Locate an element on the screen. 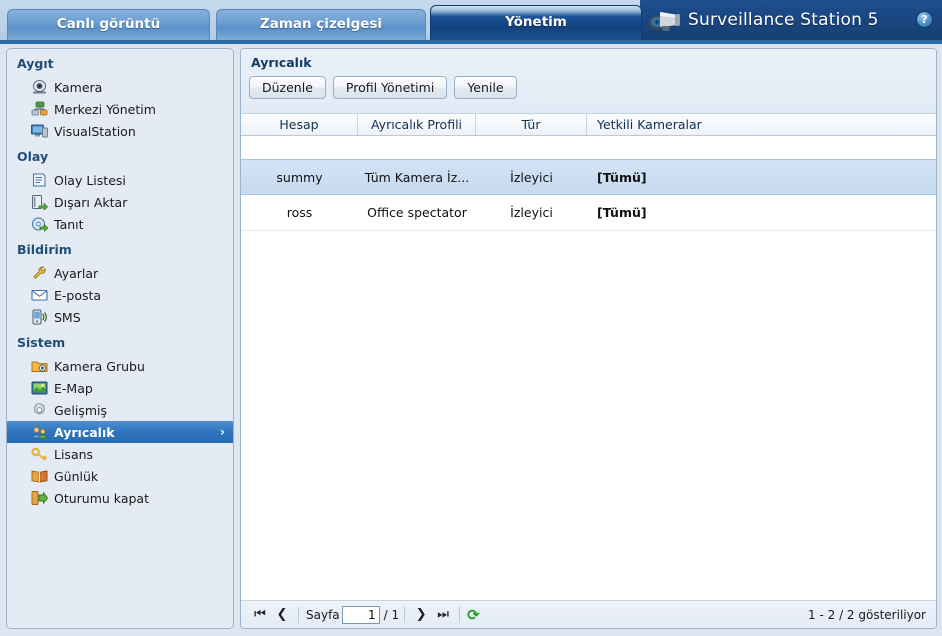 Image resolution: width=942 pixels, height=636 pixels. camera-logo-icon is located at coordinates (665, 20).